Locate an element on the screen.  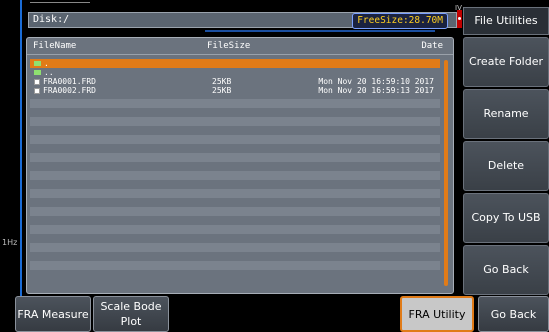
file-list-header: FileName FileSize Date is located at coordinates (240, 46).